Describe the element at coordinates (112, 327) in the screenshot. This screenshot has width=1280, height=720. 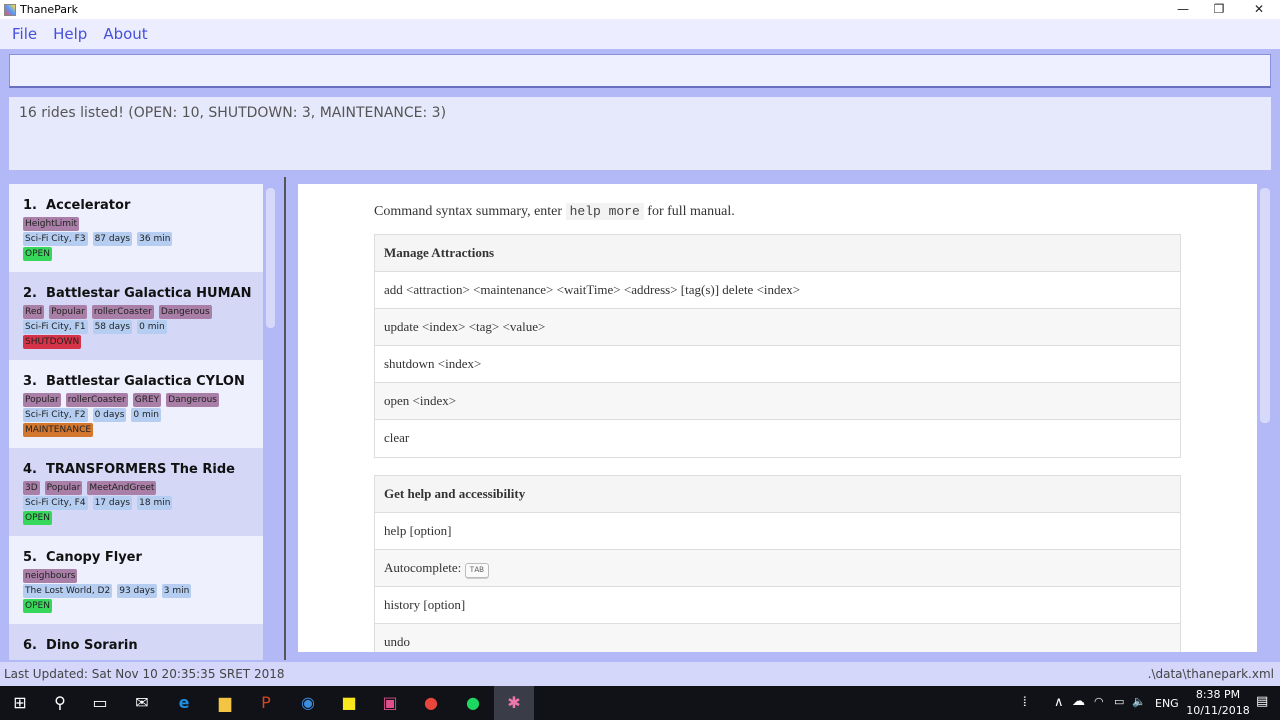
I see `ride-maintenance: 58 days` at that location.